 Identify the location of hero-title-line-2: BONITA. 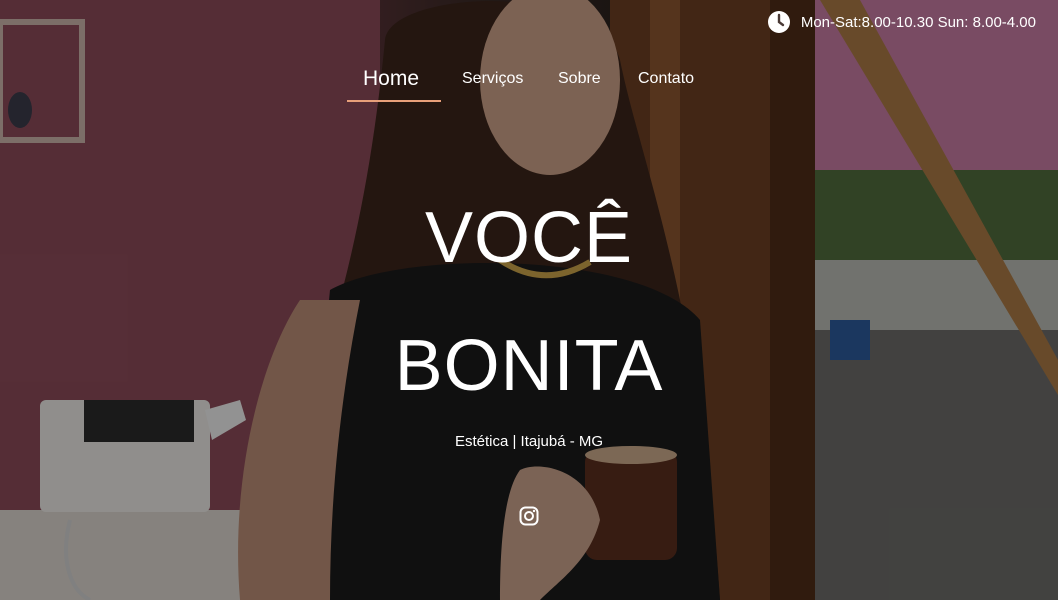
(529, 366).